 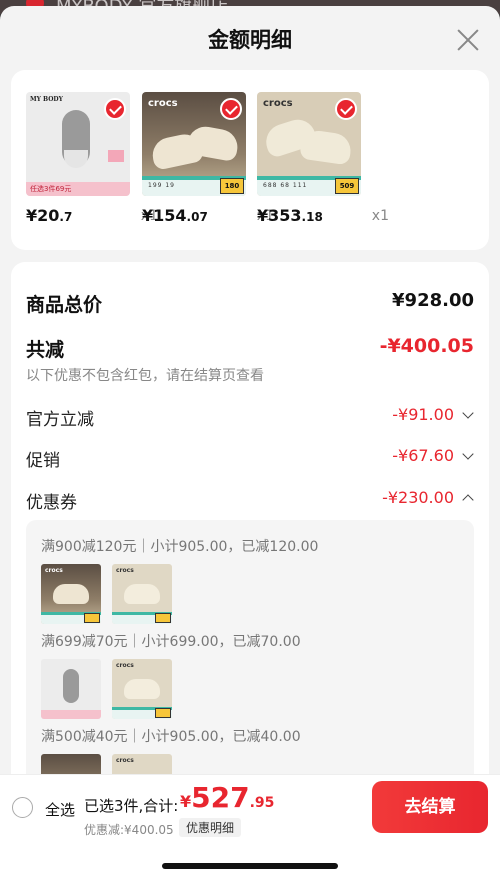 What do you see at coordinates (250, 458) in the screenshot?
I see `promo-row: 促销 -¥67.60` at bounding box center [250, 458].